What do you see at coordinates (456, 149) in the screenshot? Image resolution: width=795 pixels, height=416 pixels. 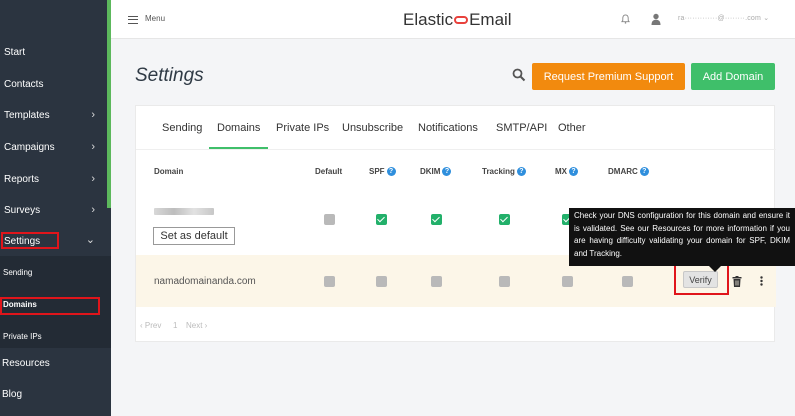 I see `tabs-divider` at bounding box center [456, 149].